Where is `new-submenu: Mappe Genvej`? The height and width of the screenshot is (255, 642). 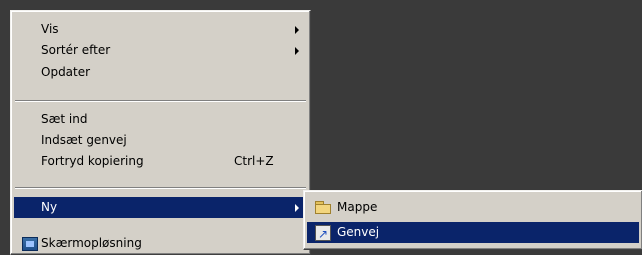
new-submenu: Mappe Genvej is located at coordinates (472, 220).